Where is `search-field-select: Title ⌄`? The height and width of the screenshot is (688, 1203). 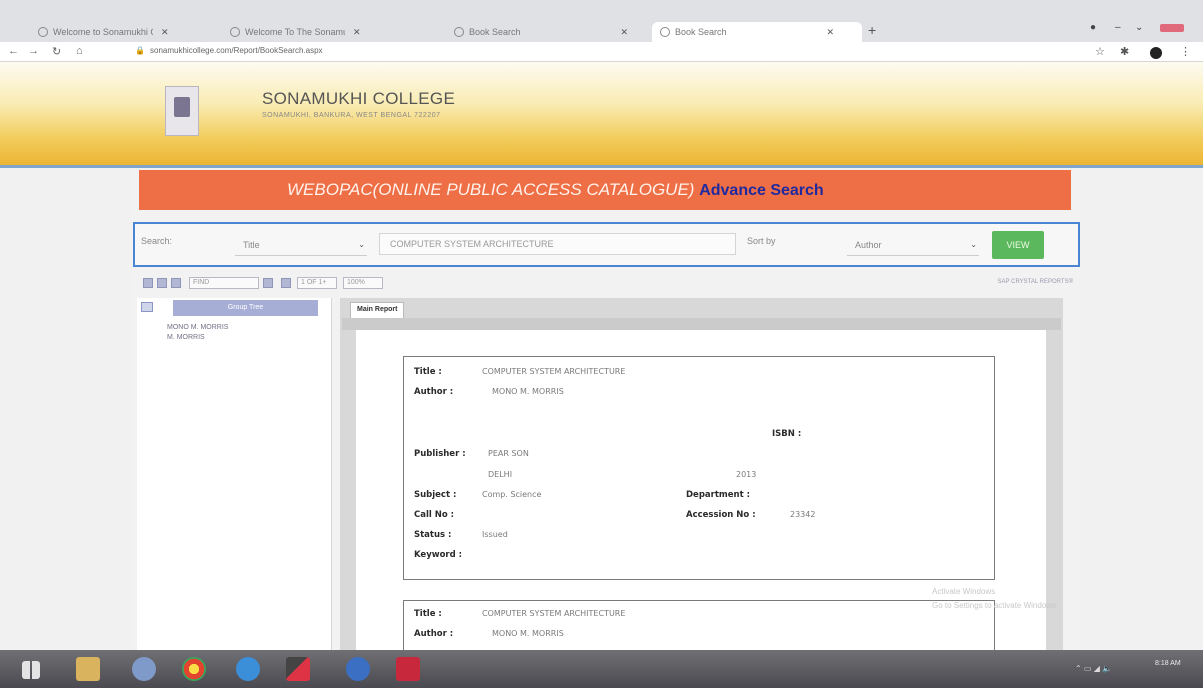 search-field-select: Title ⌄ is located at coordinates (301, 245).